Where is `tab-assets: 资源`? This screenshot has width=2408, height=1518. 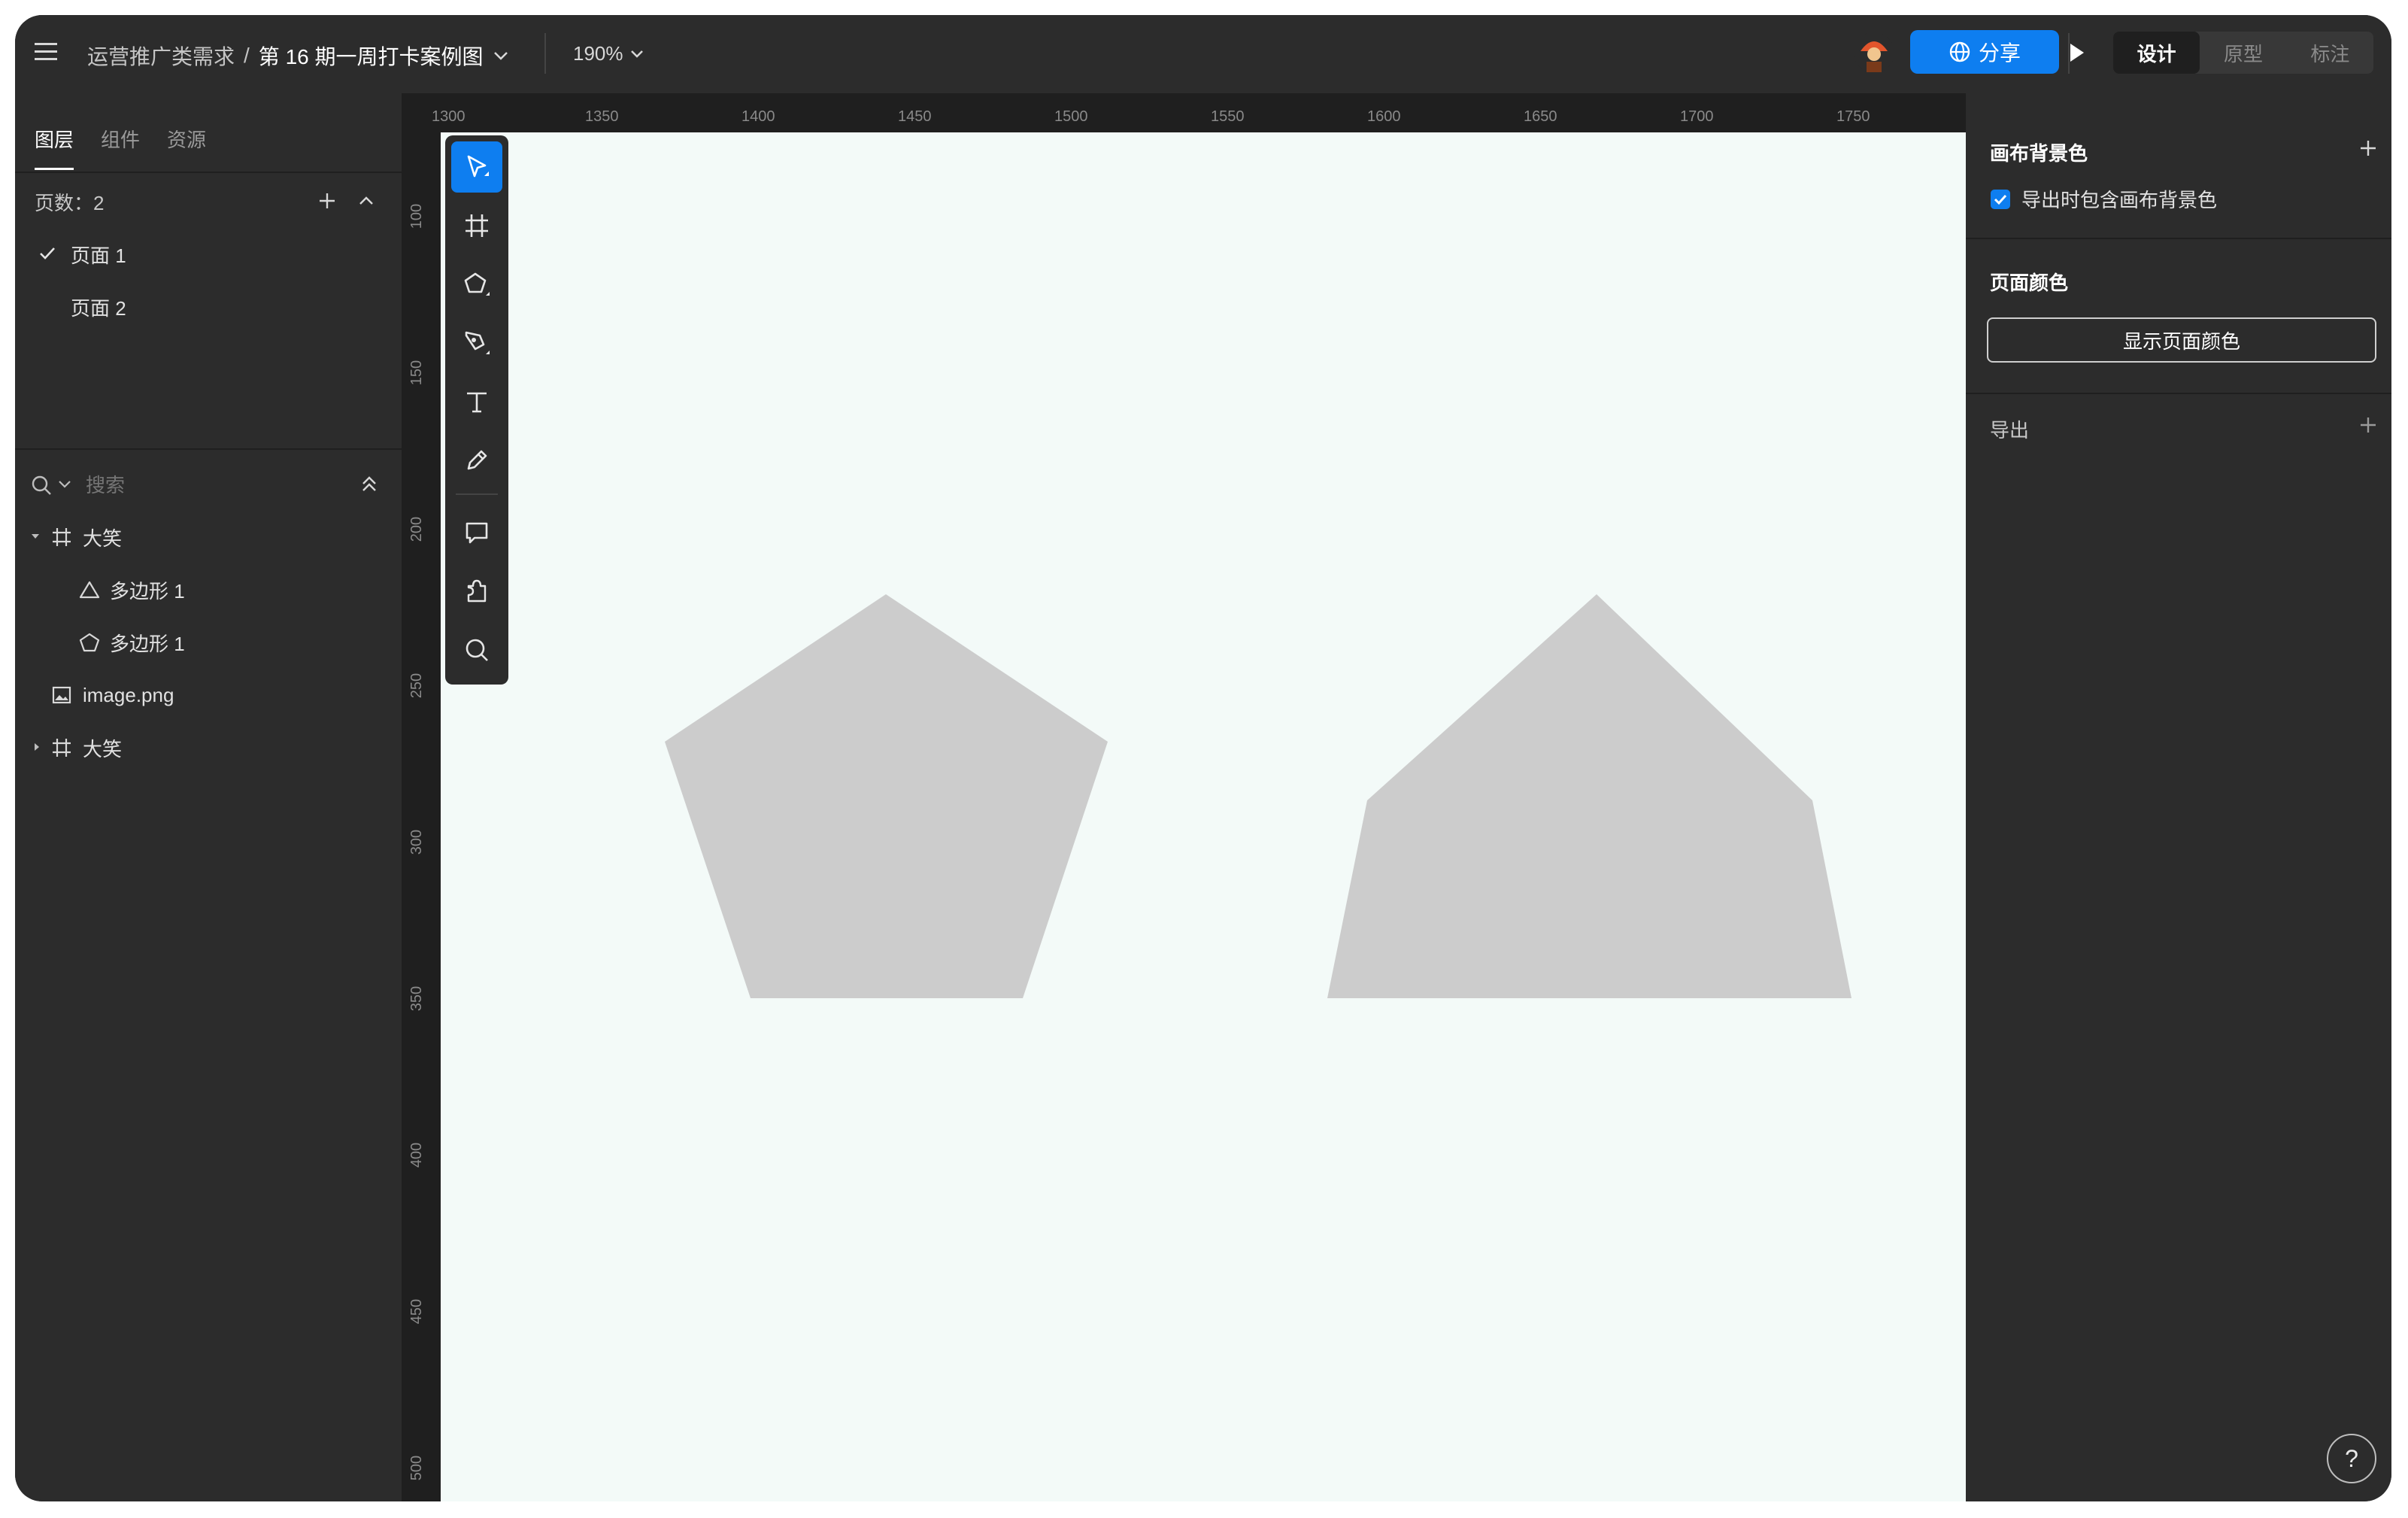 tab-assets: 资源 is located at coordinates (186, 147).